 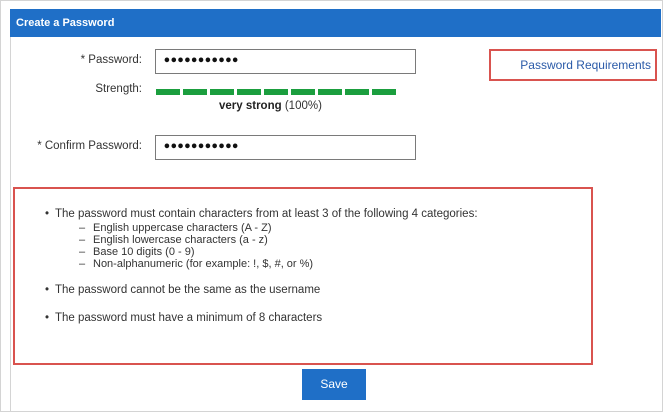 I want to click on panel-left-border, so click(x=10, y=224).